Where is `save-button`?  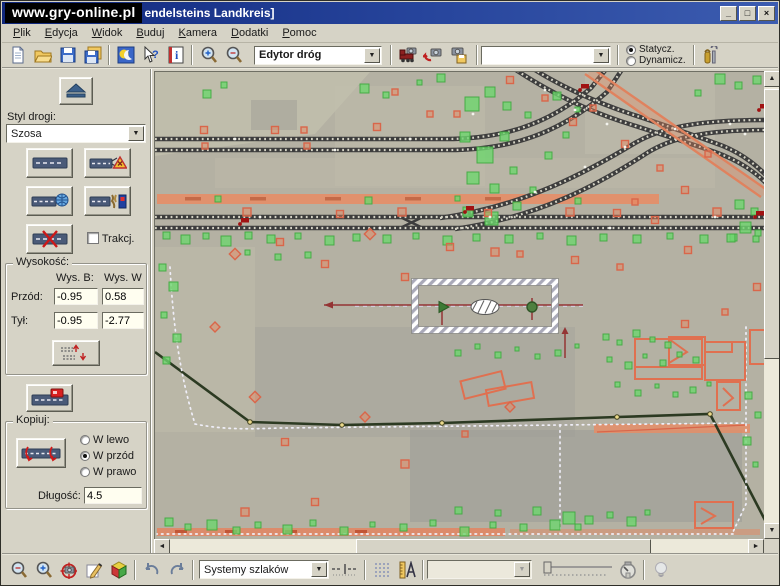
save-button is located at coordinates (67, 55).